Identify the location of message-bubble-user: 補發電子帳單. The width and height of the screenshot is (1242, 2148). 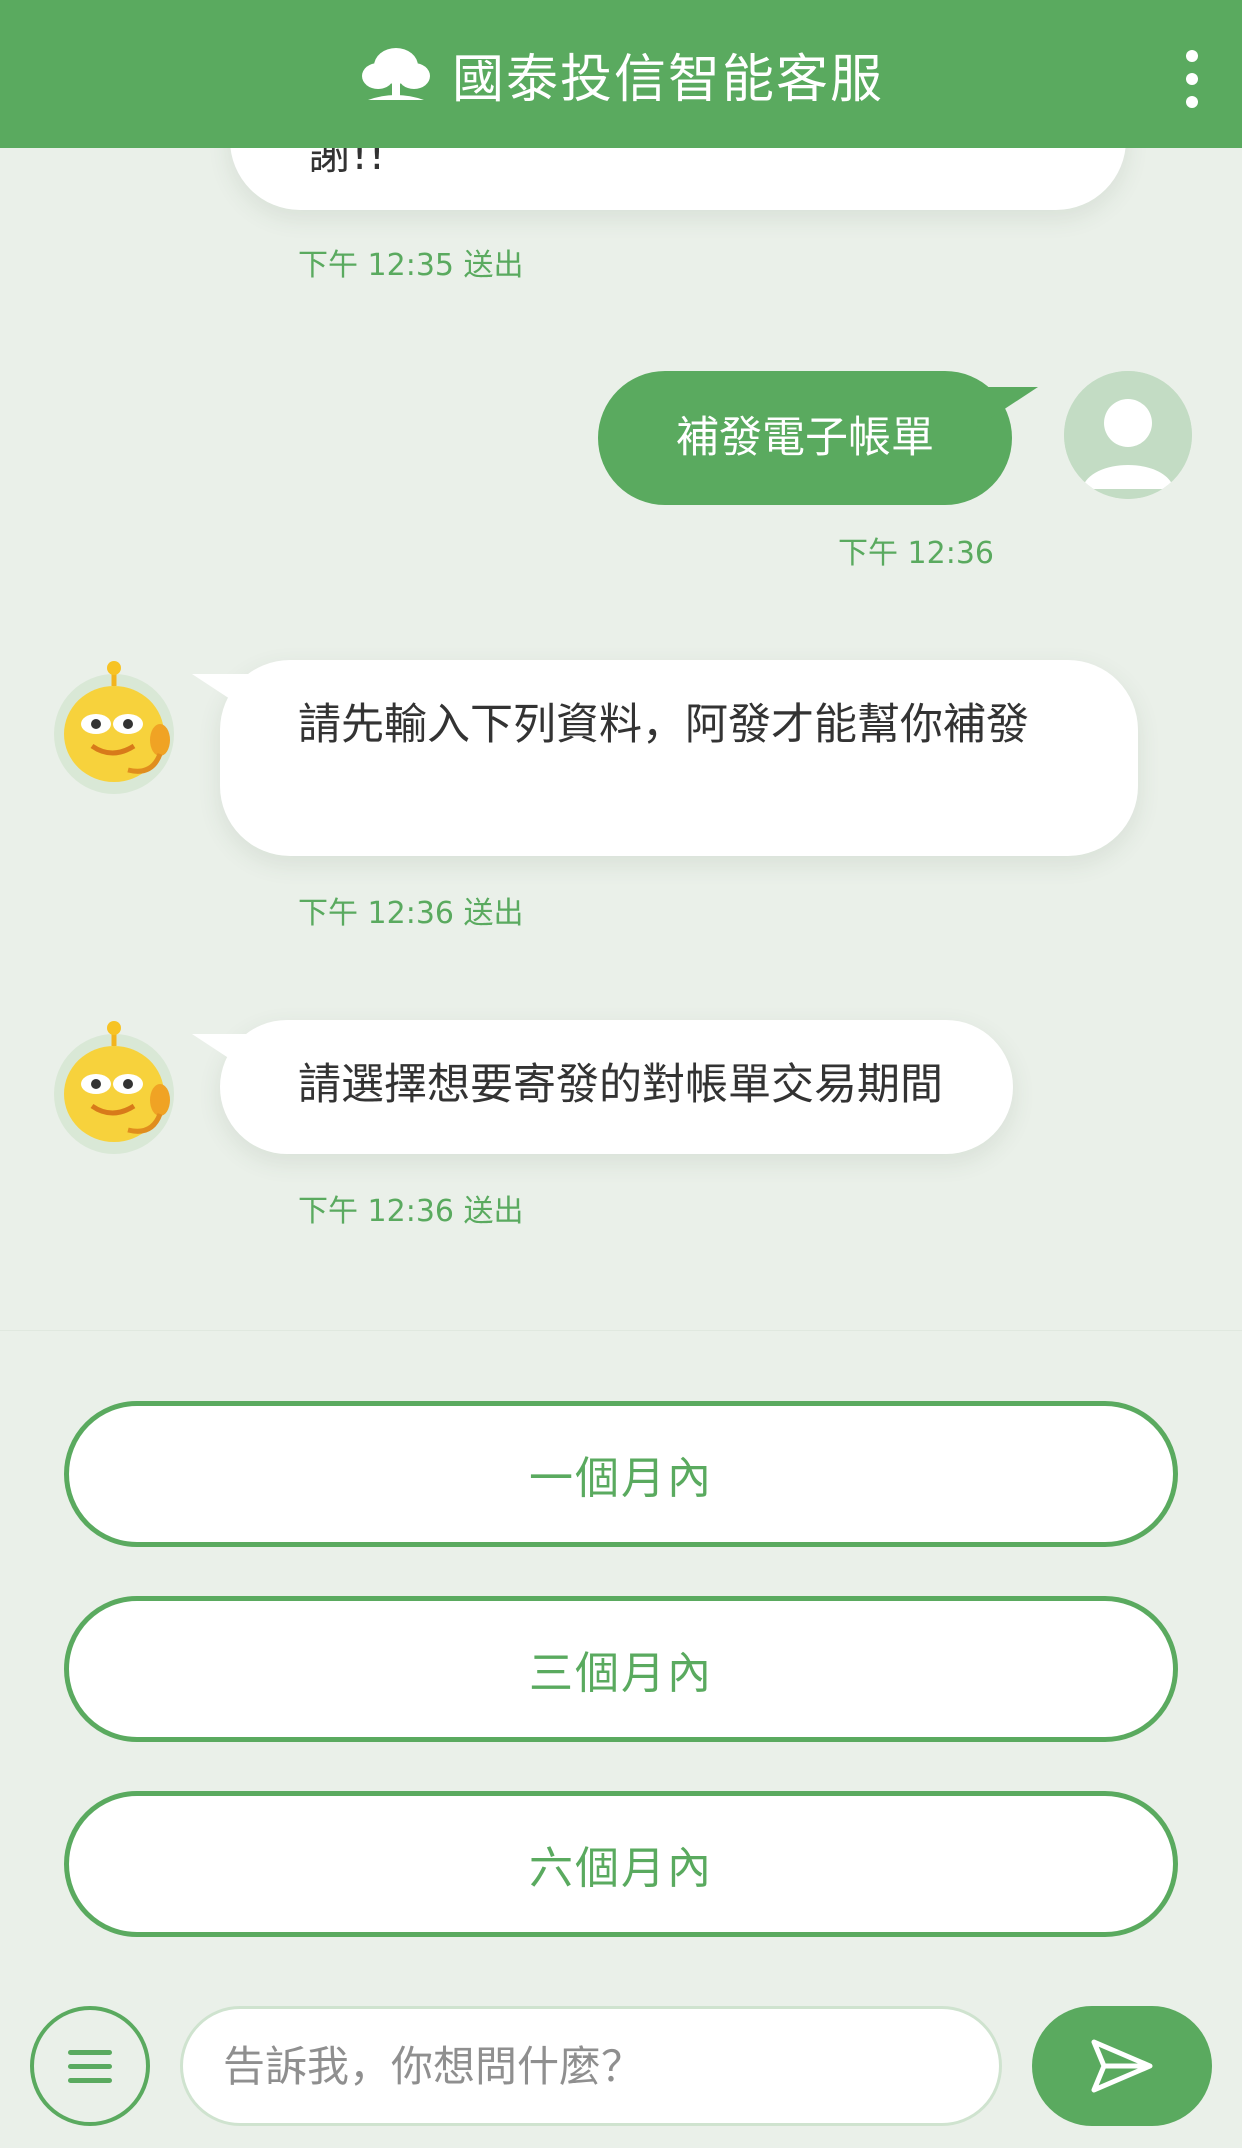
(818, 438).